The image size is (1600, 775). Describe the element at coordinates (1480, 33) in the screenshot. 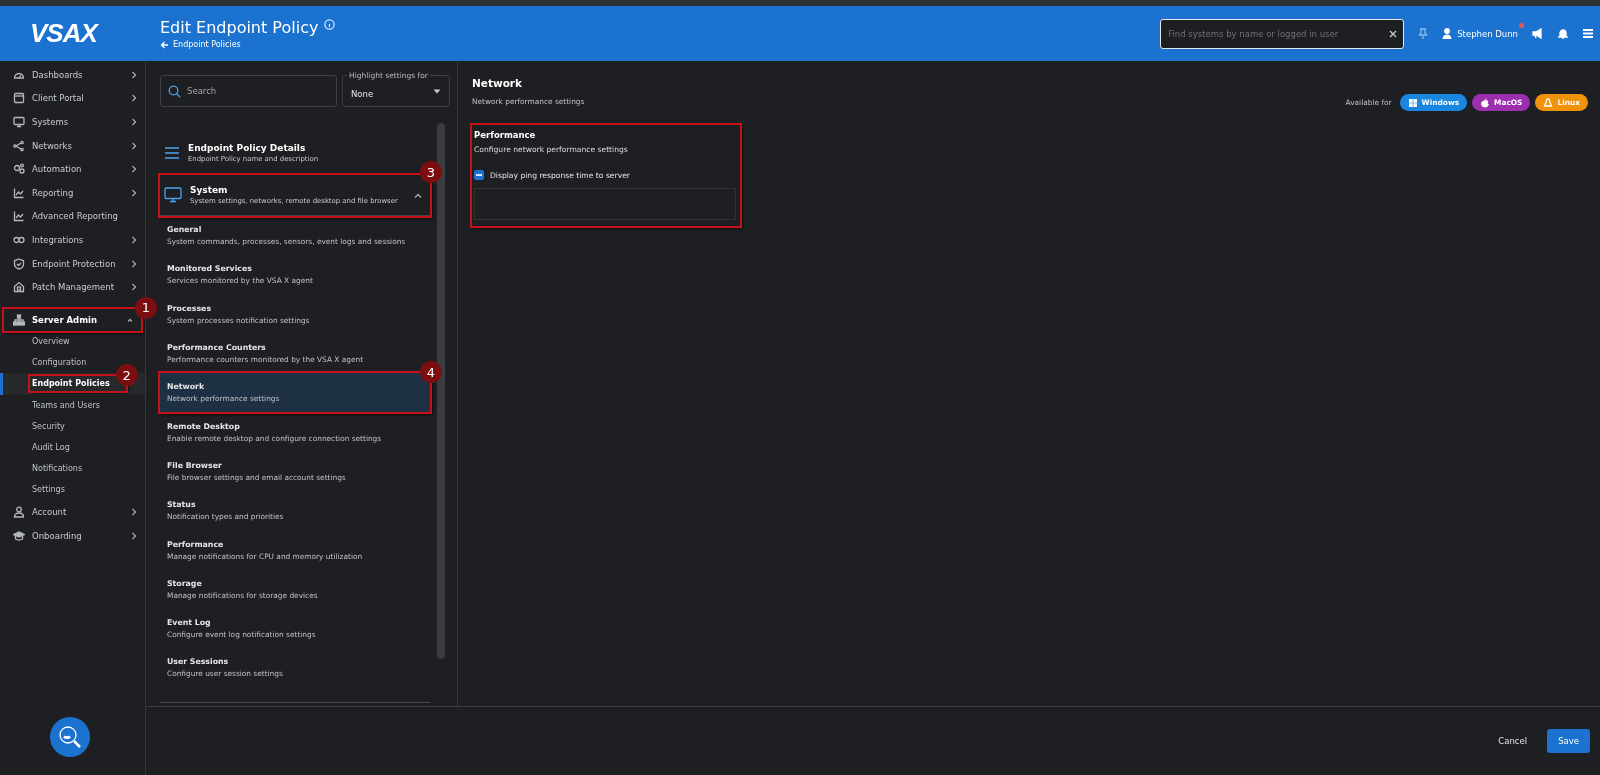

I see `user-menu: Stephen Dunn` at that location.